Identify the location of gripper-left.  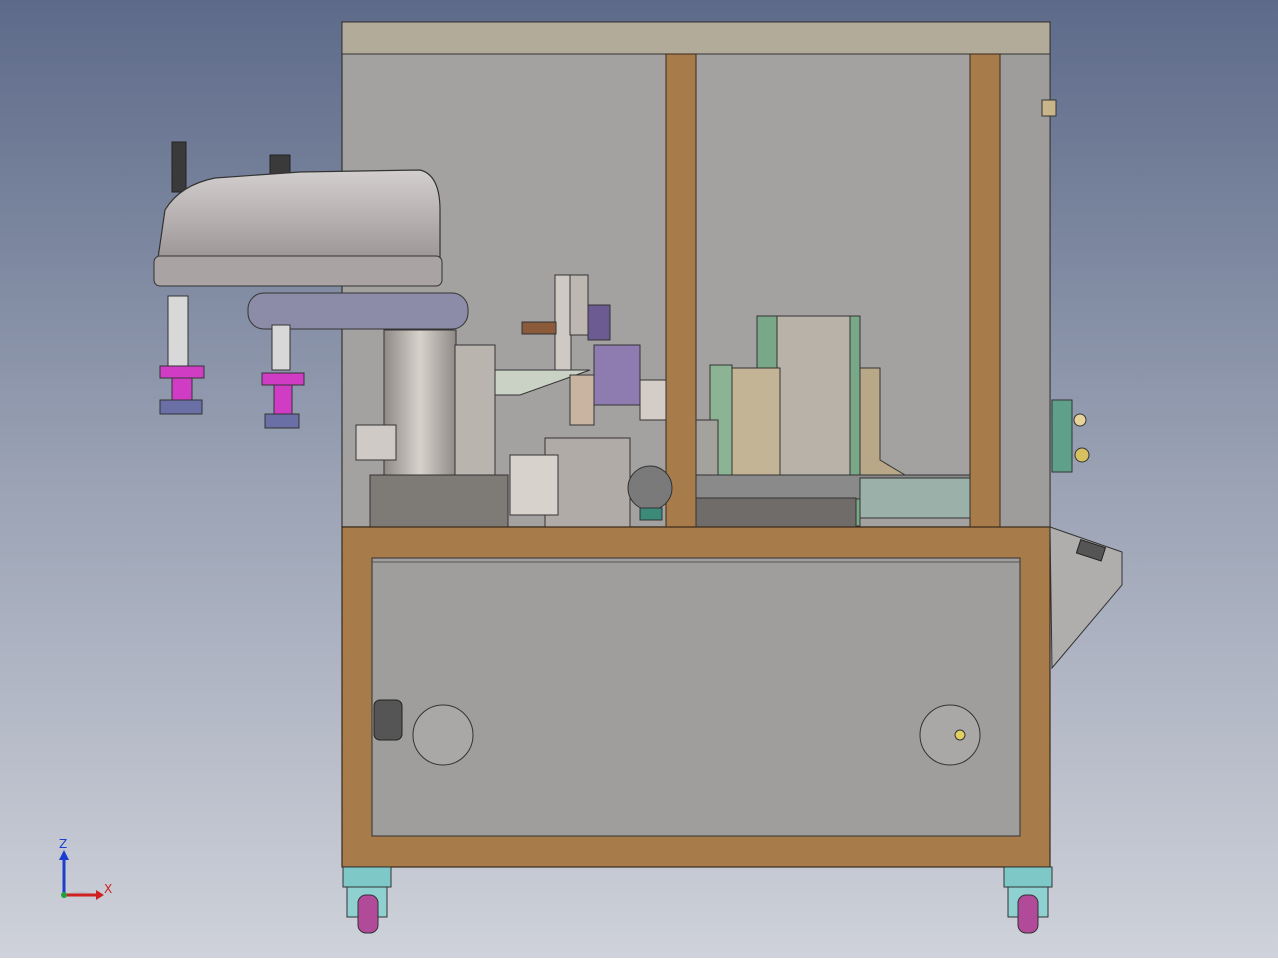
(182, 372).